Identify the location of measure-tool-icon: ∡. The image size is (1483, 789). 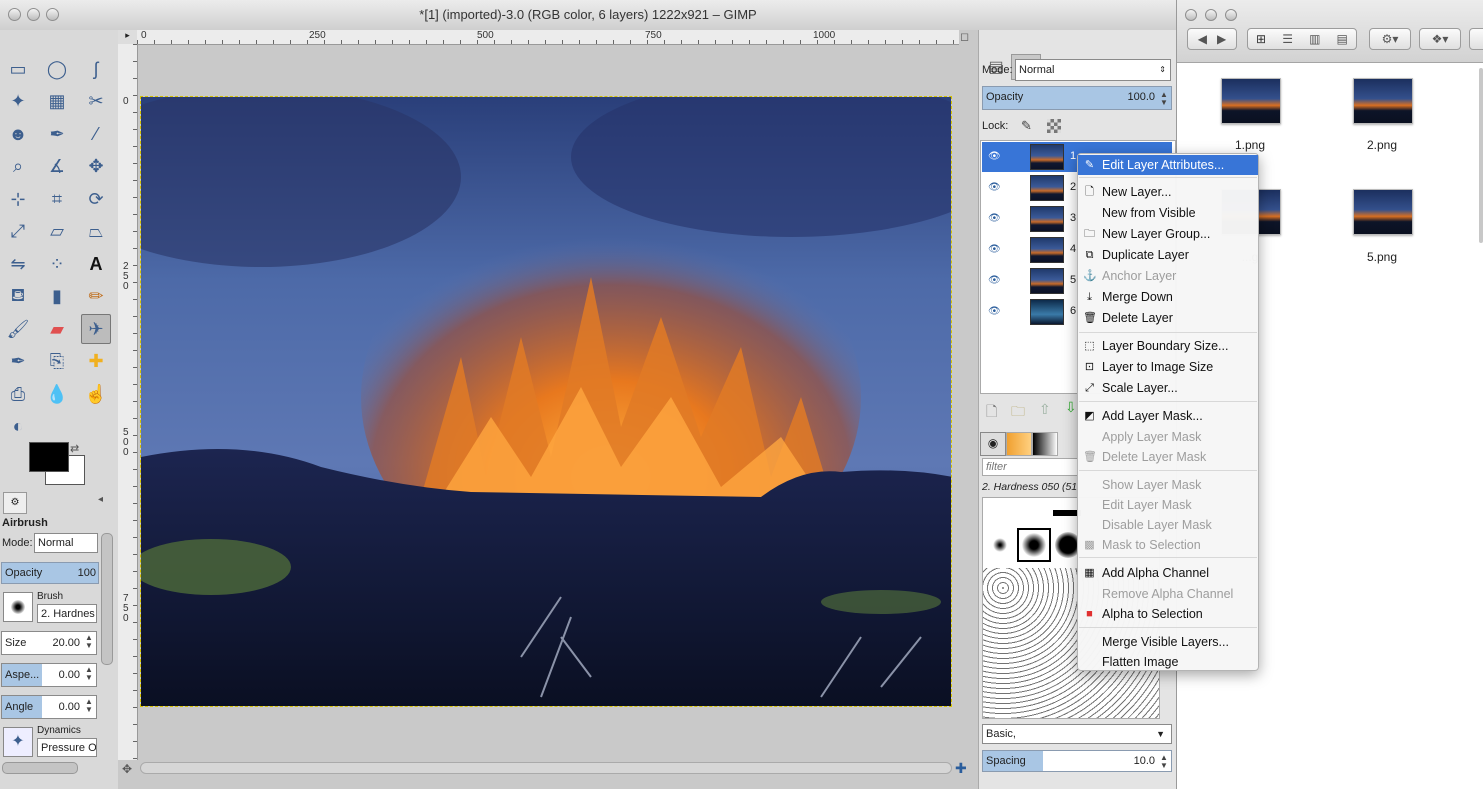
(57, 167).